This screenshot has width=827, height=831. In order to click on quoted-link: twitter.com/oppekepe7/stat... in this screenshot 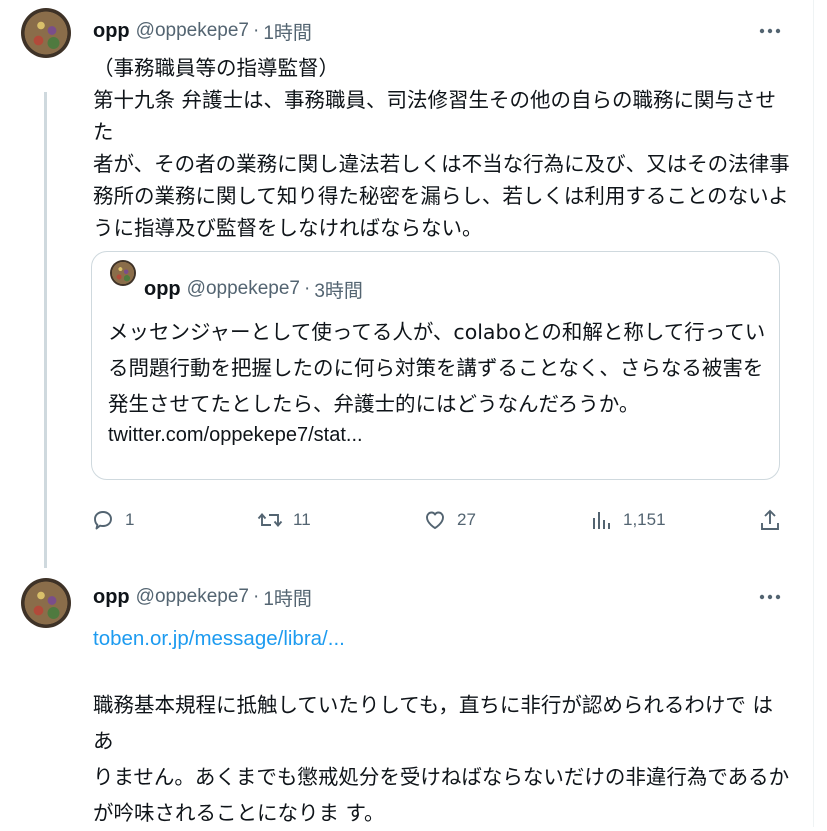, I will do `click(235, 435)`.